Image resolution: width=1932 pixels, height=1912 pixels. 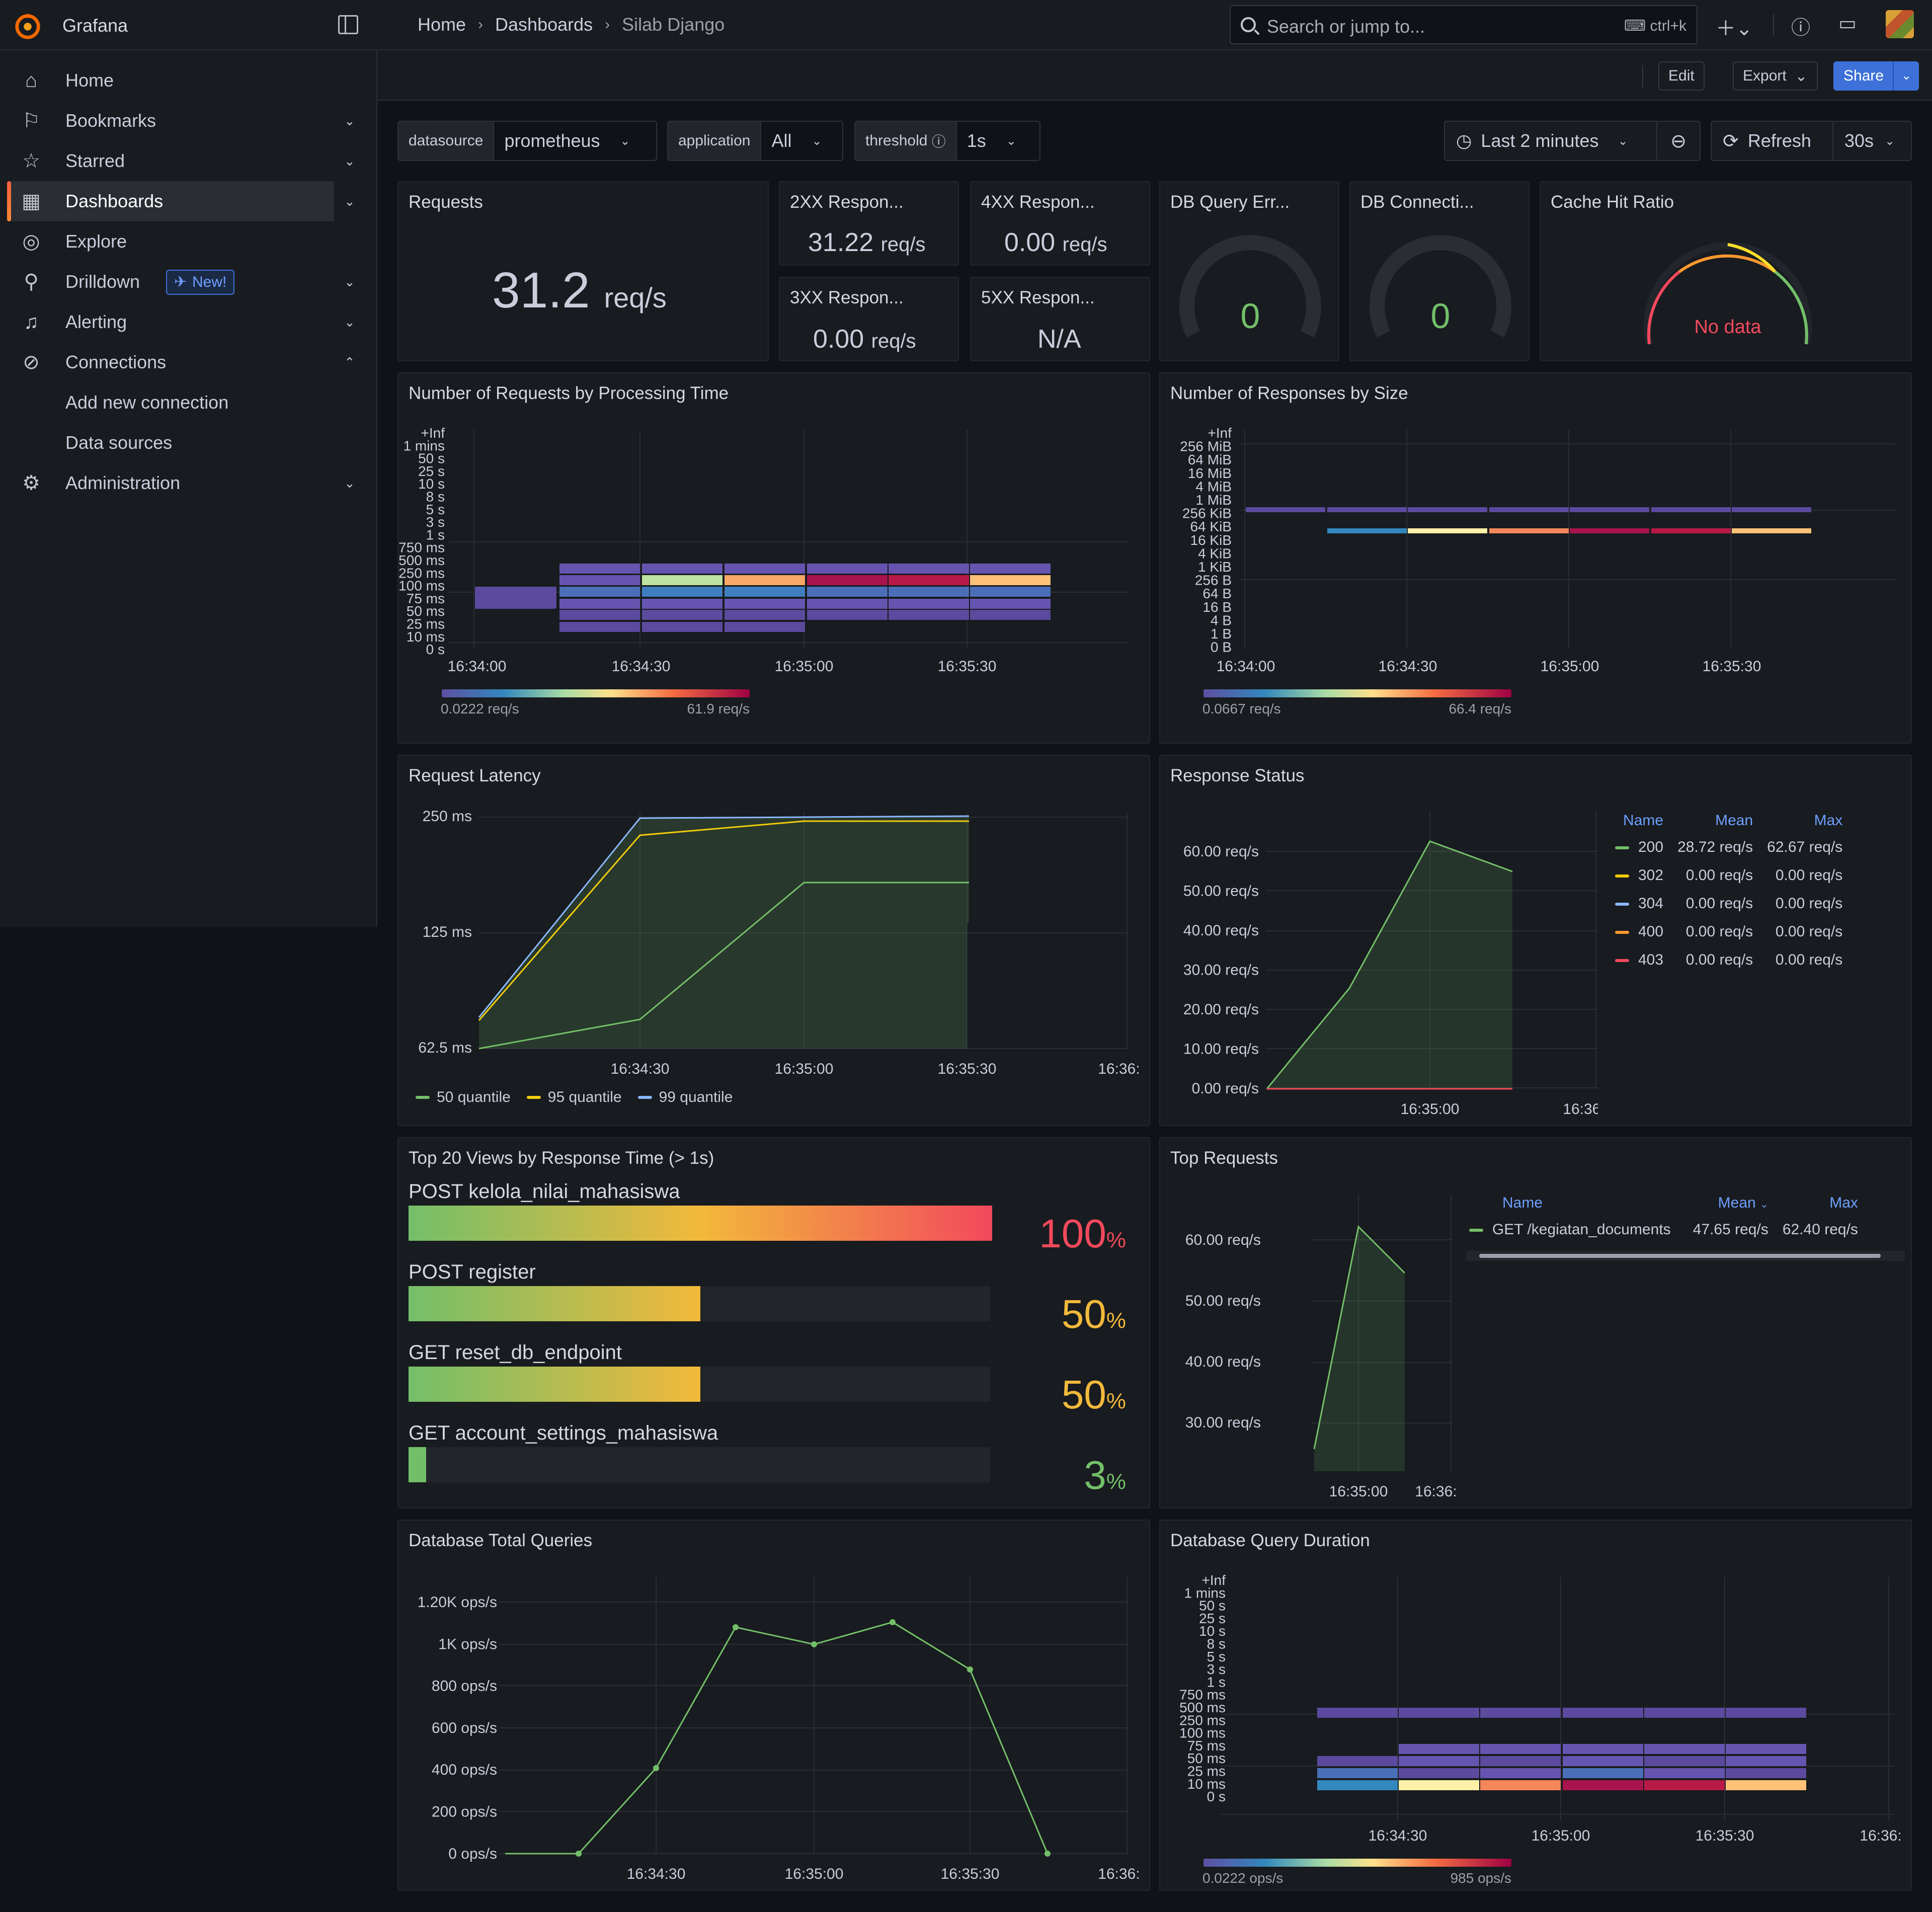 I want to click on column-header: Mean, so click(x=1715, y=820).